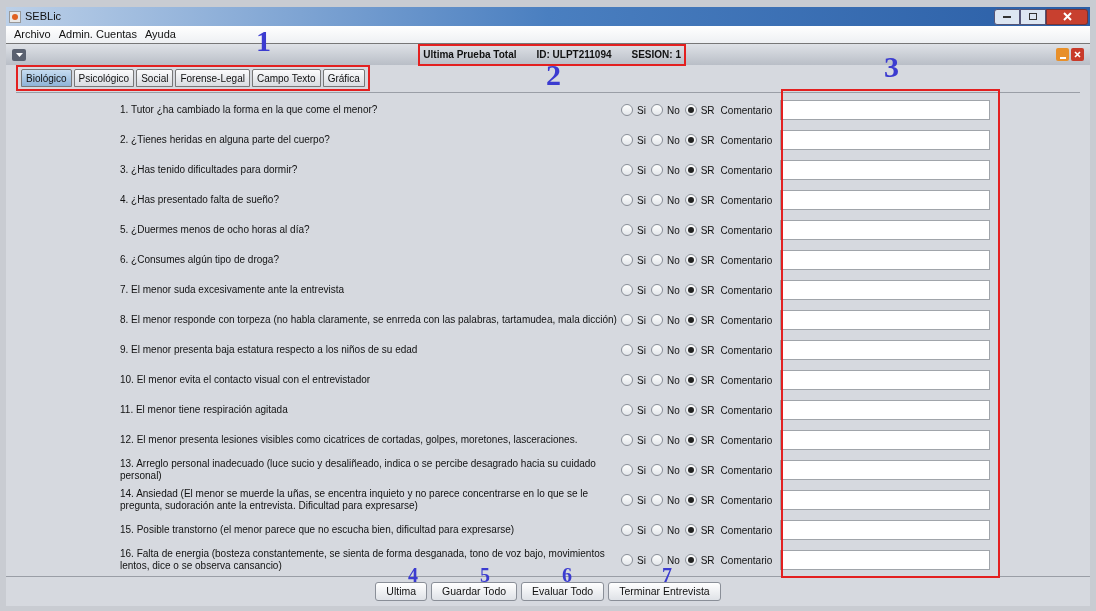  Describe the element at coordinates (1007, 16) in the screenshot. I see `minimize-button` at that location.